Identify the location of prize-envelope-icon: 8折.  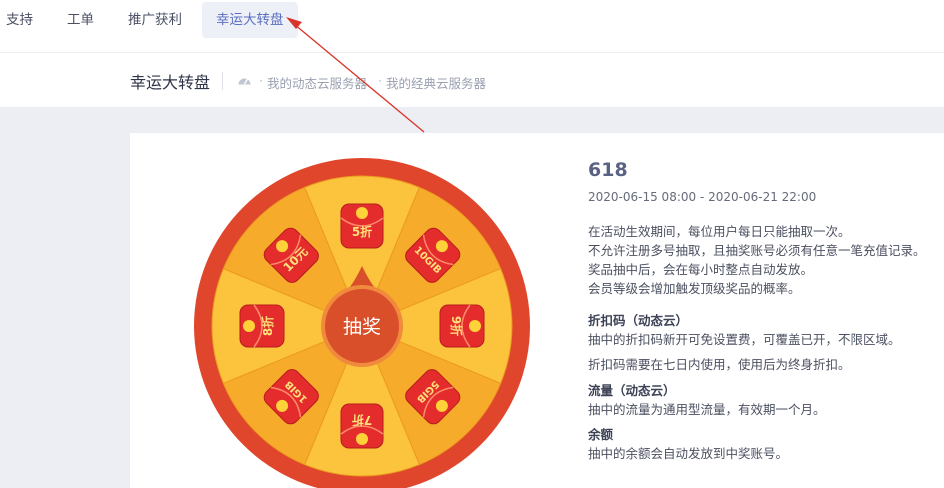
(262, 326).